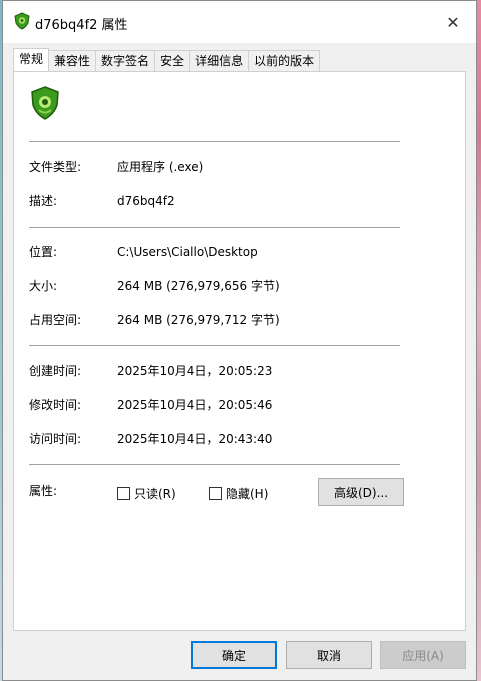 Image resolution: width=481 pixels, height=681 pixels. I want to click on modified-value: 2025年10月4日，20:05:46, so click(195, 405).